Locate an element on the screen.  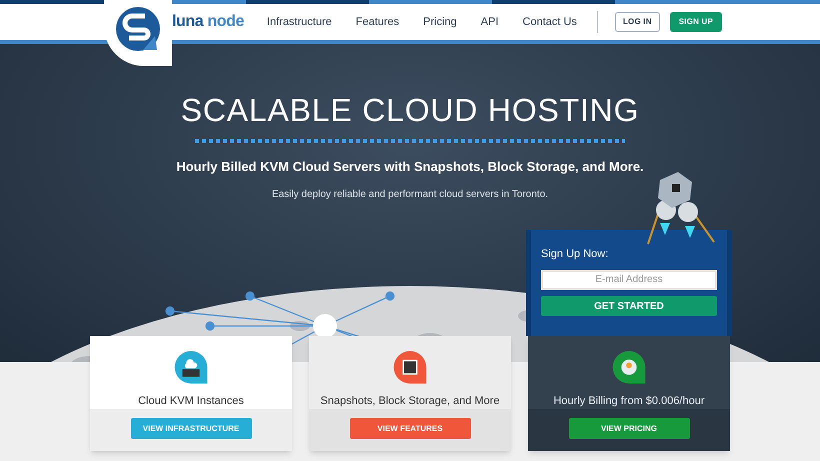
card-title: Snapshots, Block Storage, and More is located at coordinates (410, 401).